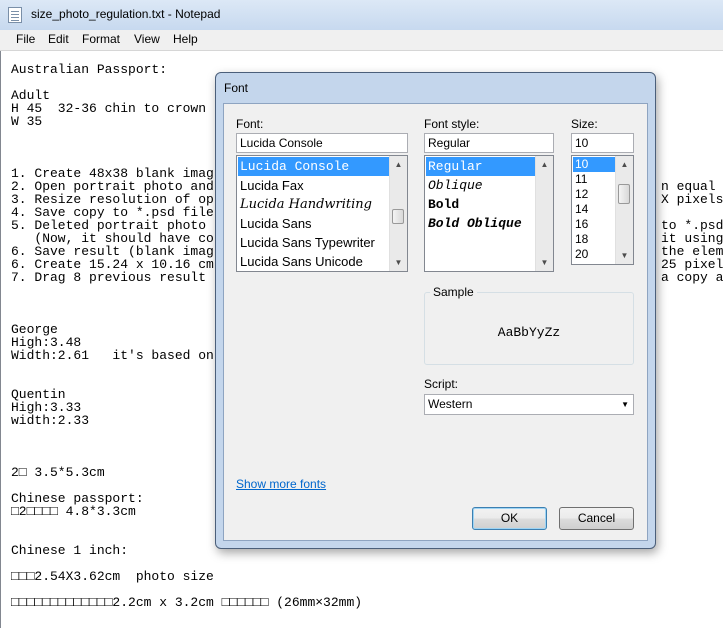 This screenshot has width=723, height=628. What do you see at coordinates (322, 143) in the screenshot?
I see `font-name-input: Lucida Console` at bounding box center [322, 143].